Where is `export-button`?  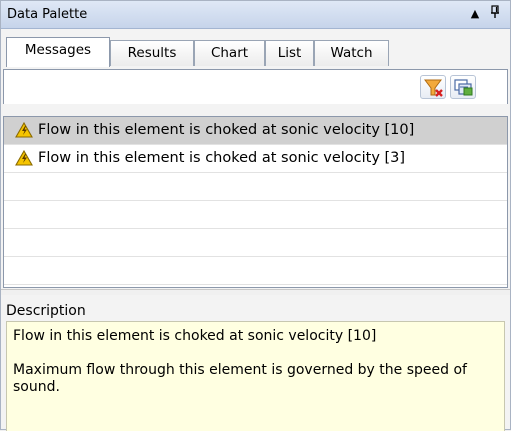 export-button is located at coordinates (463, 87).